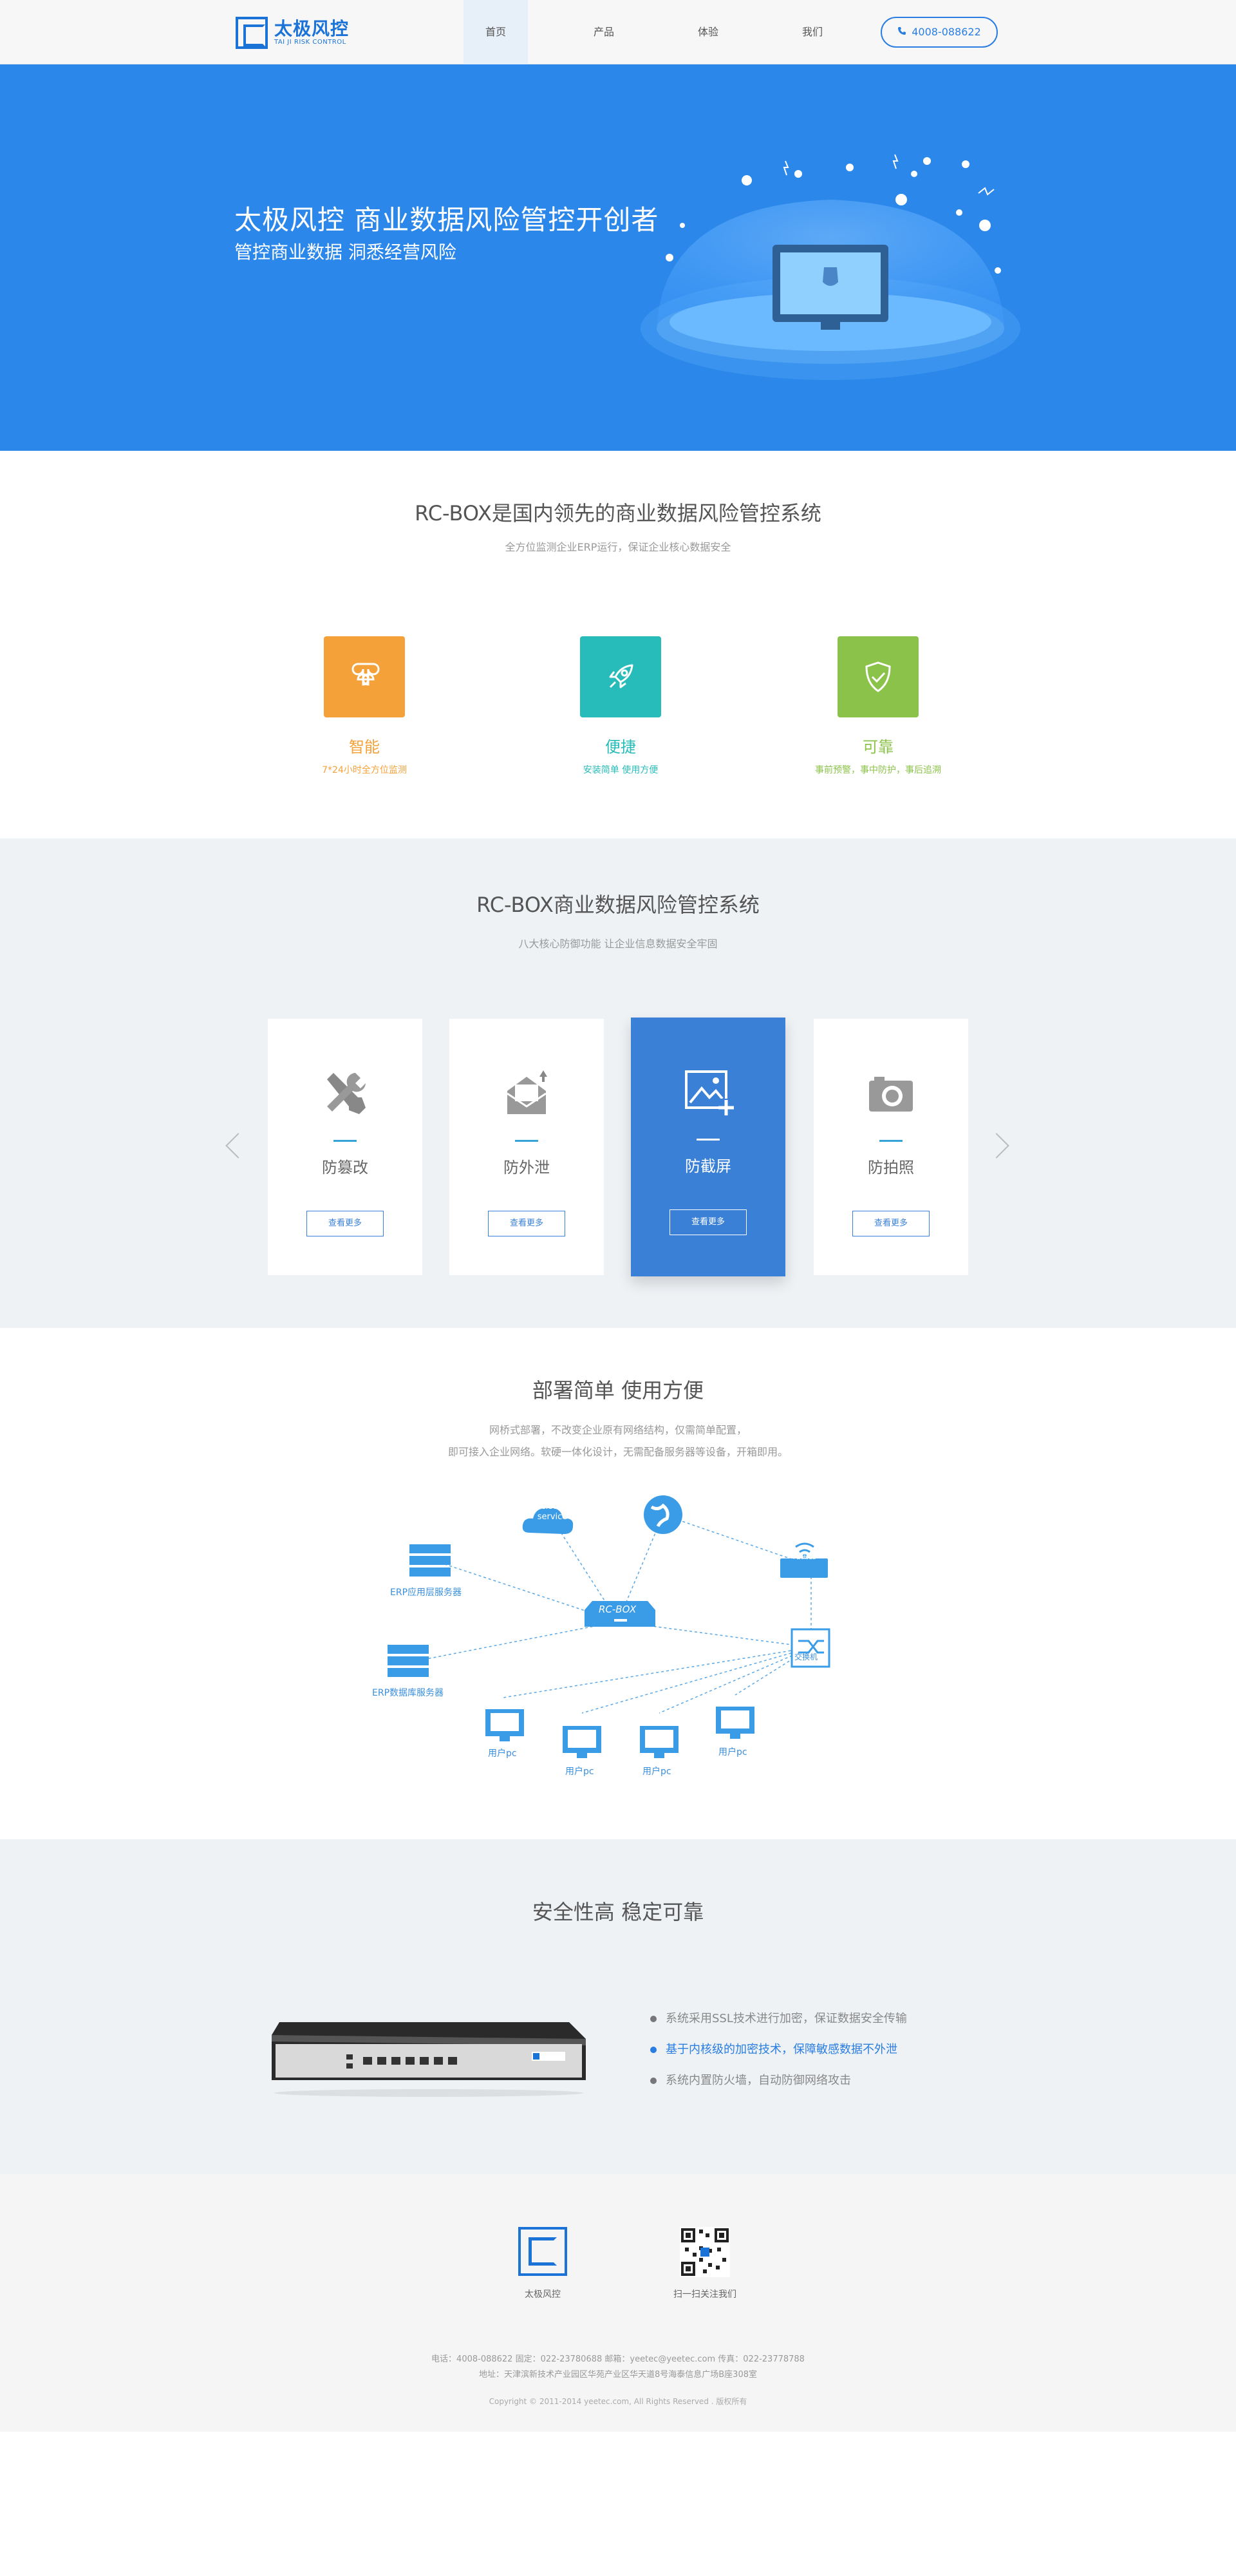 The width and height of the screenshot is (1236, 2576). Describe the element at coordinates (805, 1556) in the screenshot. I see `router-label: 路由器` at that location.